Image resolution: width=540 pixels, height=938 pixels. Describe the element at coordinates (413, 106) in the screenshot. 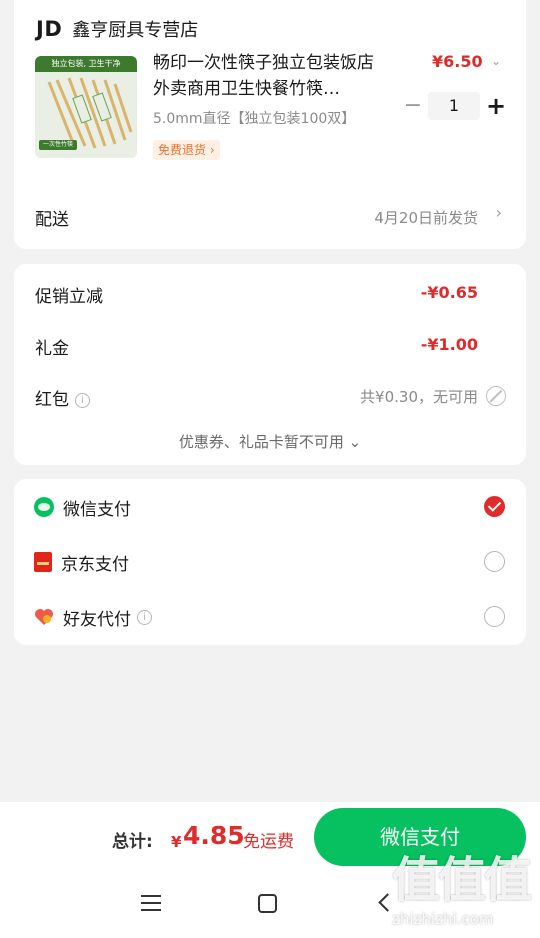

I see `quantity-decrease-button: −` at that location.